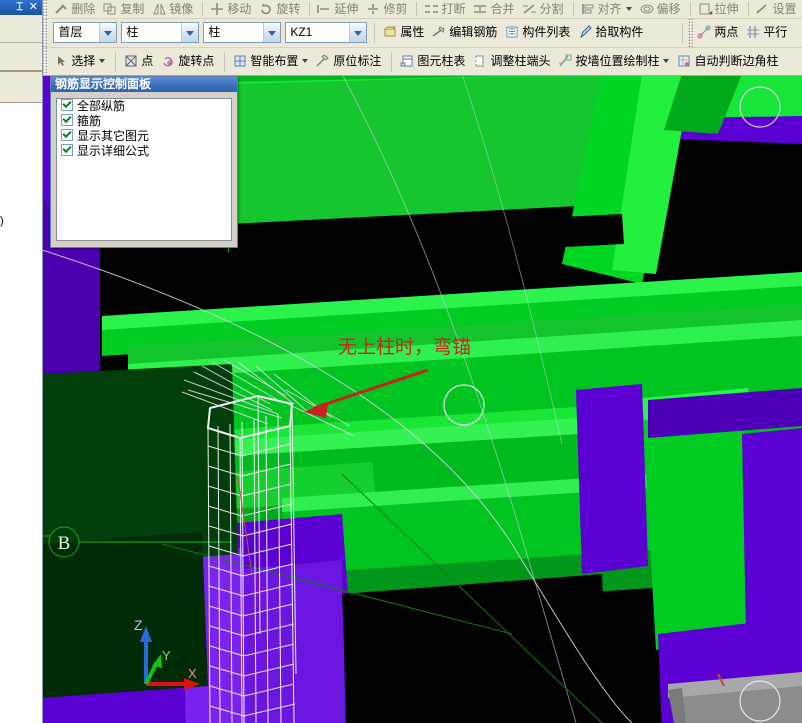 The image size is (802, 723). What do you see at coordinates (546, 32) in the screenshot?
I see `toolbar-button-label: 构件列表` at bounding box center [546, 32].